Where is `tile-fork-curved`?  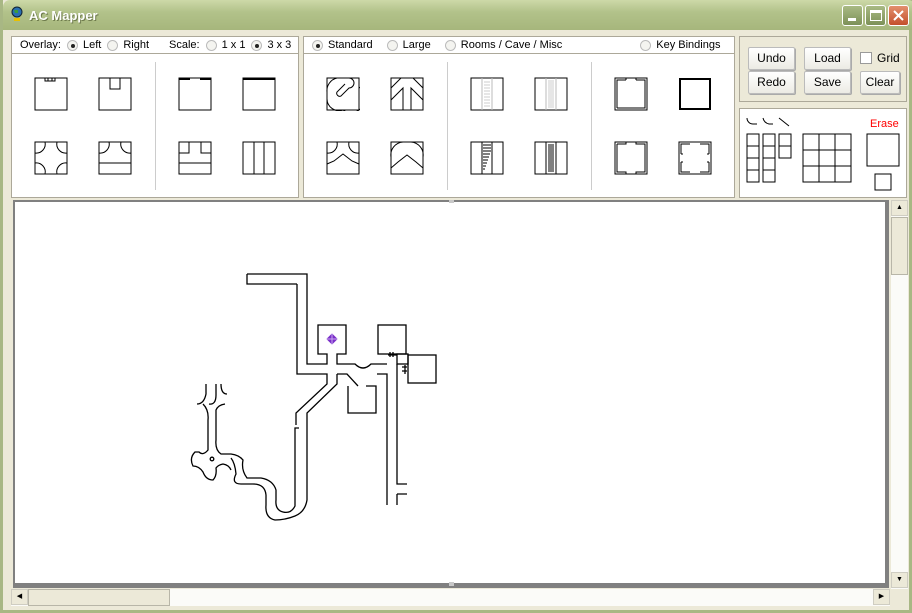 tile-fork-curved is located at coordinates (343, 158).